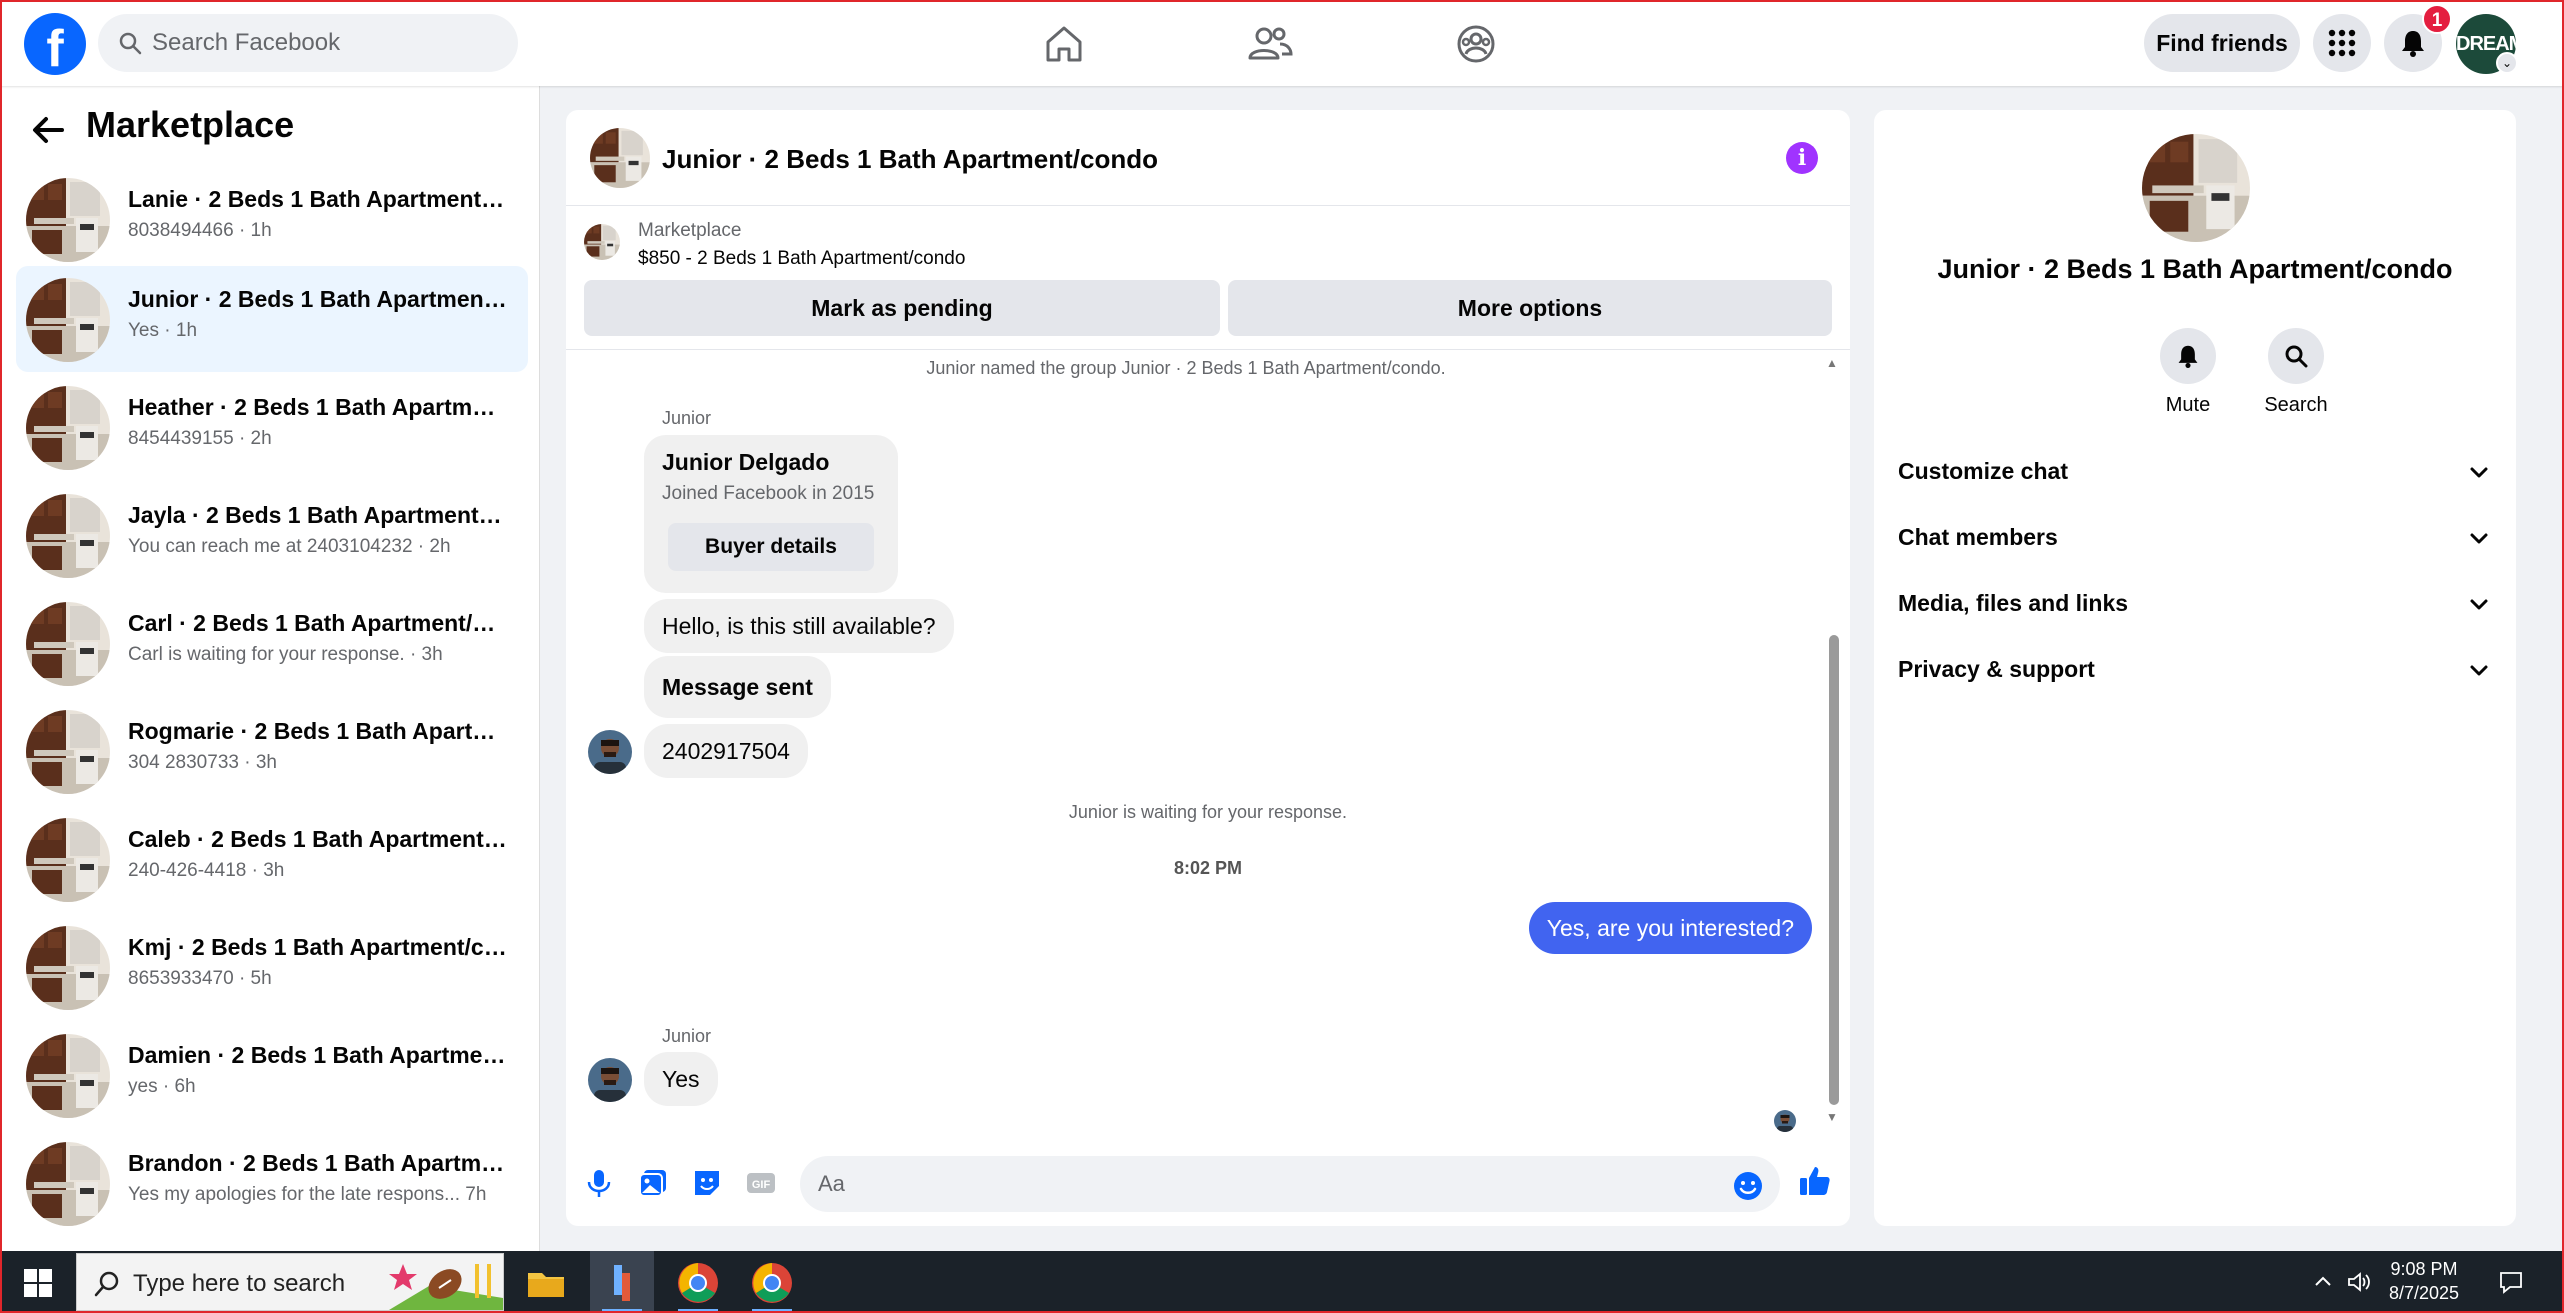  Describe the element at coordinates (772, 1311) in the screenshot. I see `app-running-indicator` at that location.